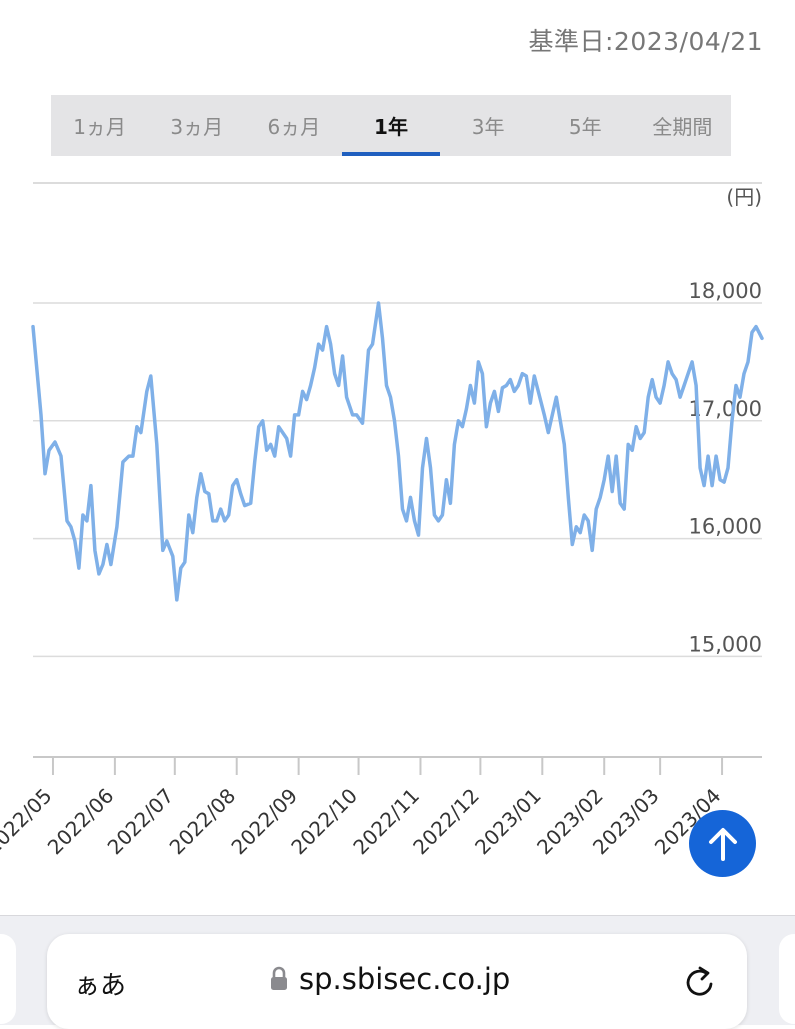 The width and height of the screenshot is (795, 1029). Describe the element at coordinates (700, 982) in the screenshot. I see `reload-icon` at that location.